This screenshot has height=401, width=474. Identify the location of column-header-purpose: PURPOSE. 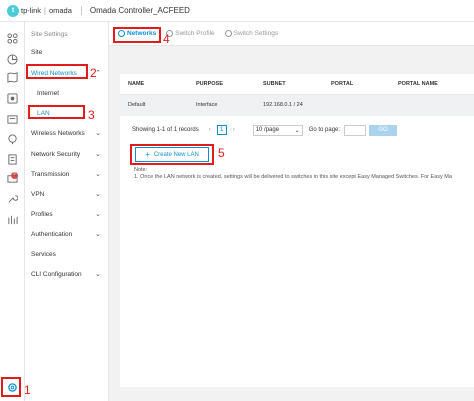
(221, 84).